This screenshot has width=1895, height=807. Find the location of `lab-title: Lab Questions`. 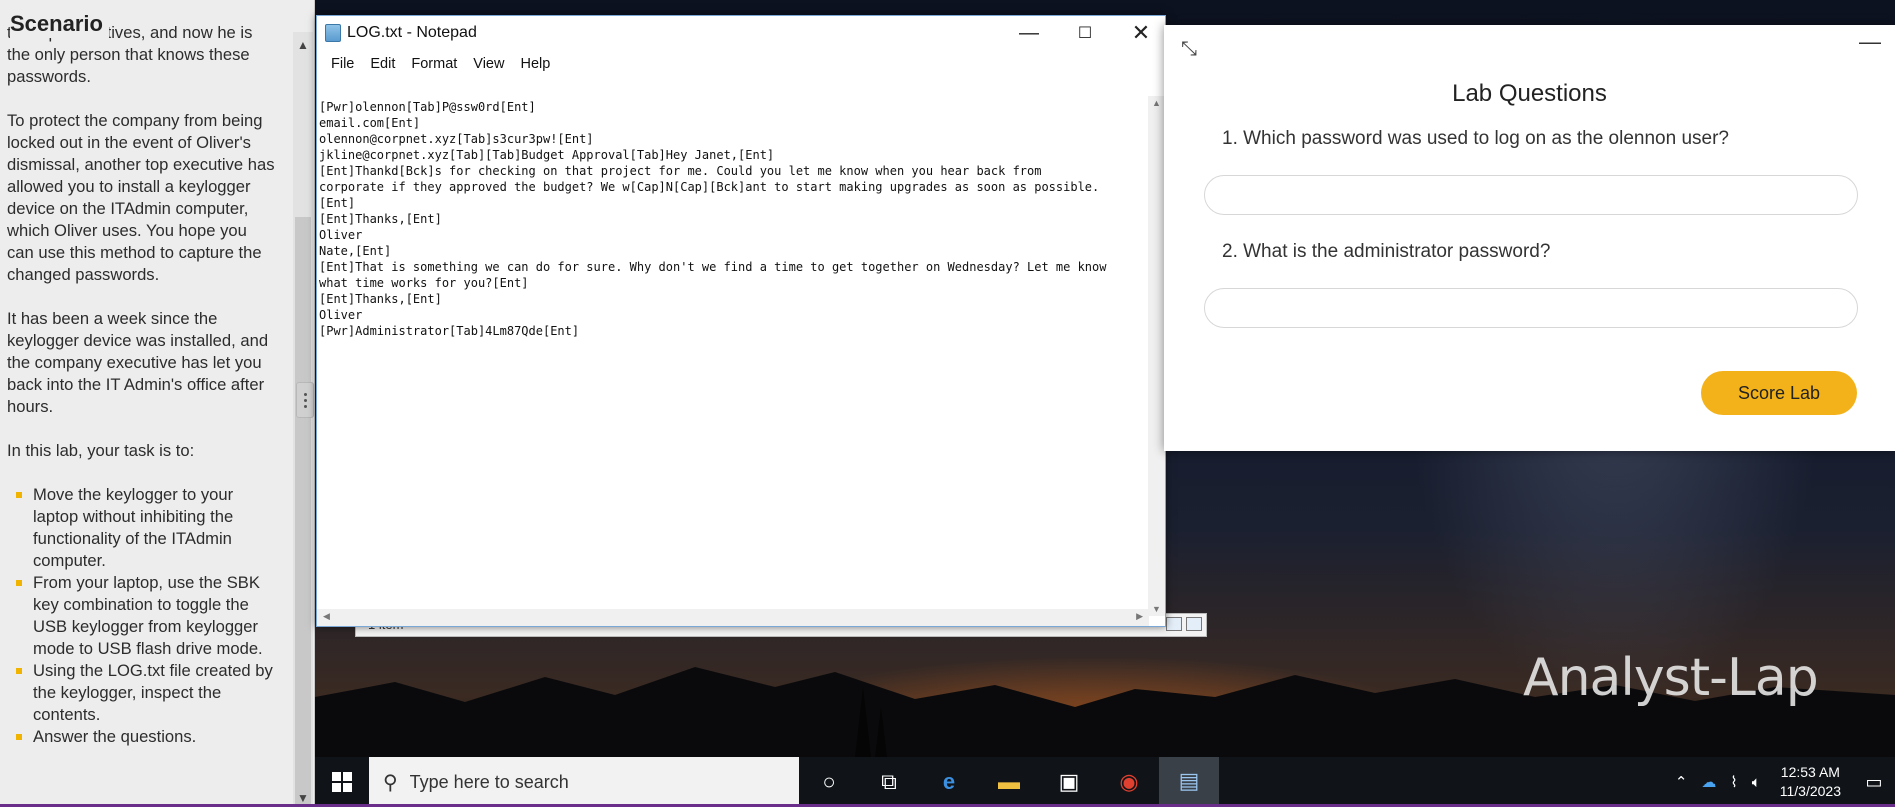

lab-title: Lab Questions is located at coordinates (1529, 93).